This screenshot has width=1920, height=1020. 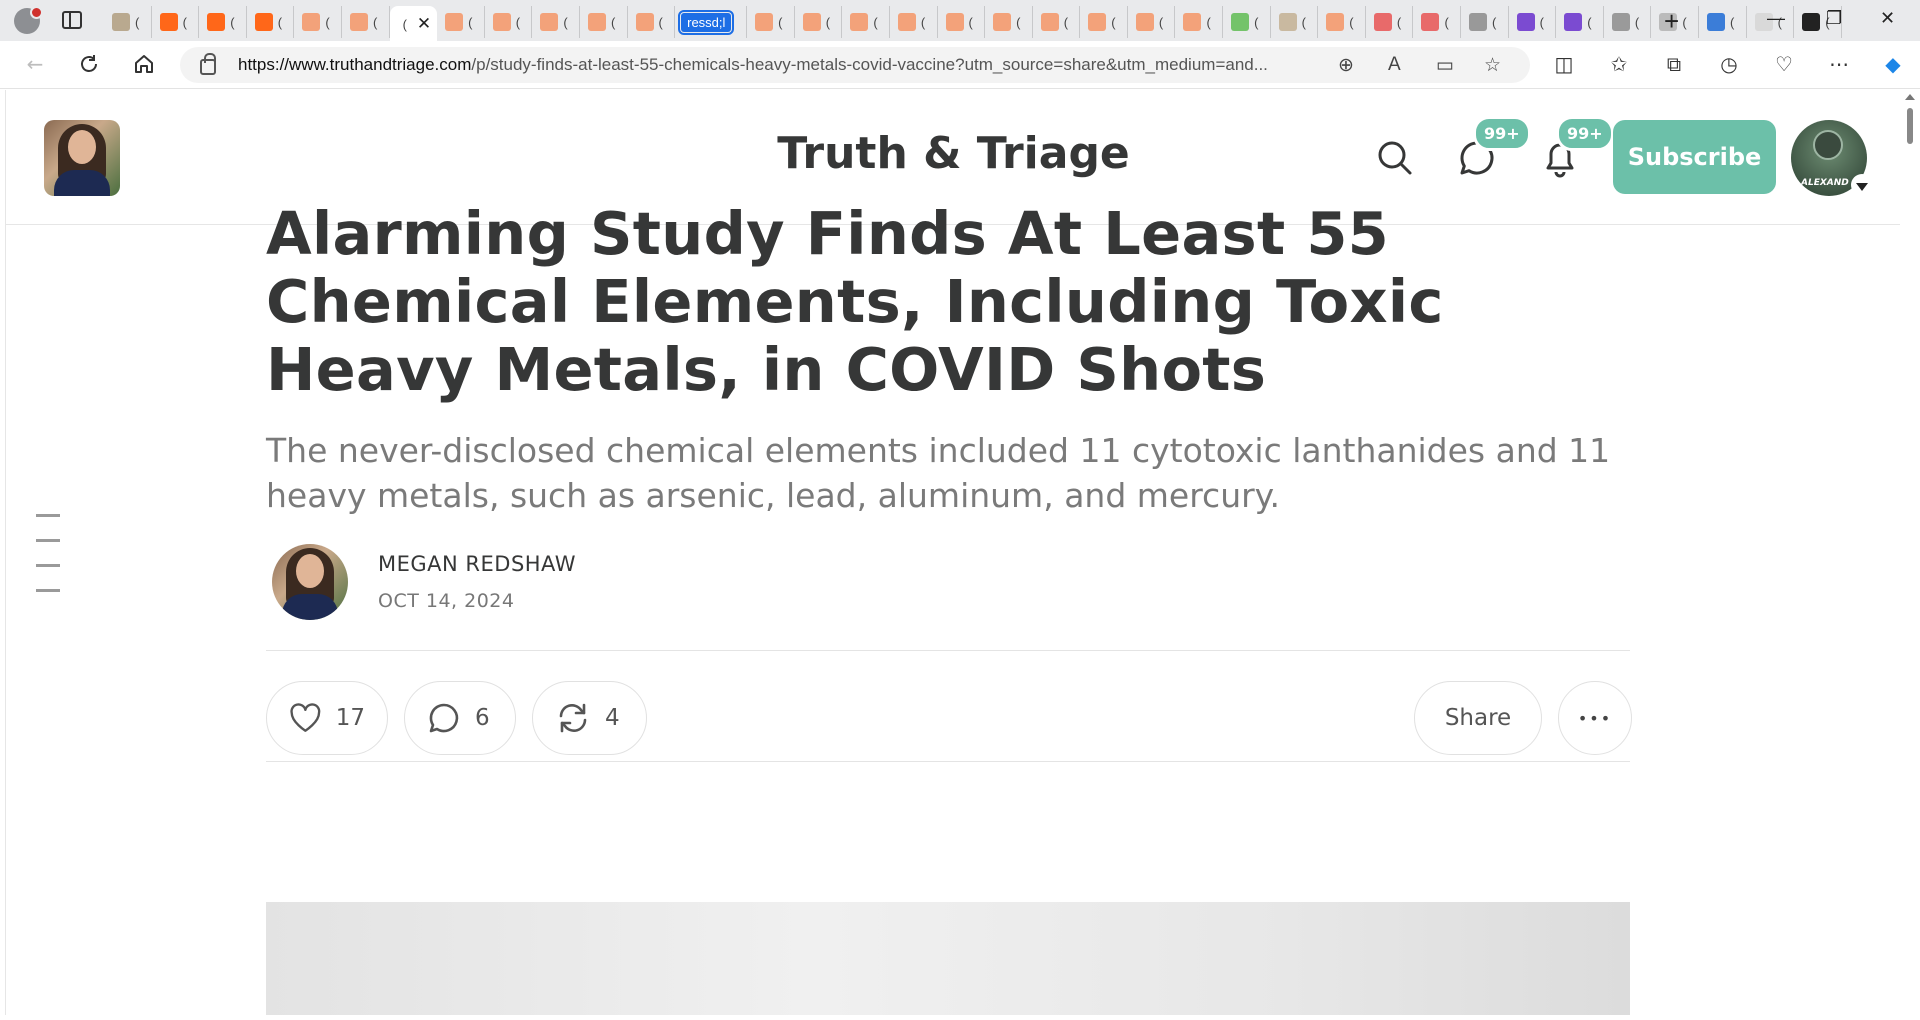 What do you see at coordinates (1776, 18) in the screenshot?
I see `minimize-button: —` at bounding box center [1776, 18].